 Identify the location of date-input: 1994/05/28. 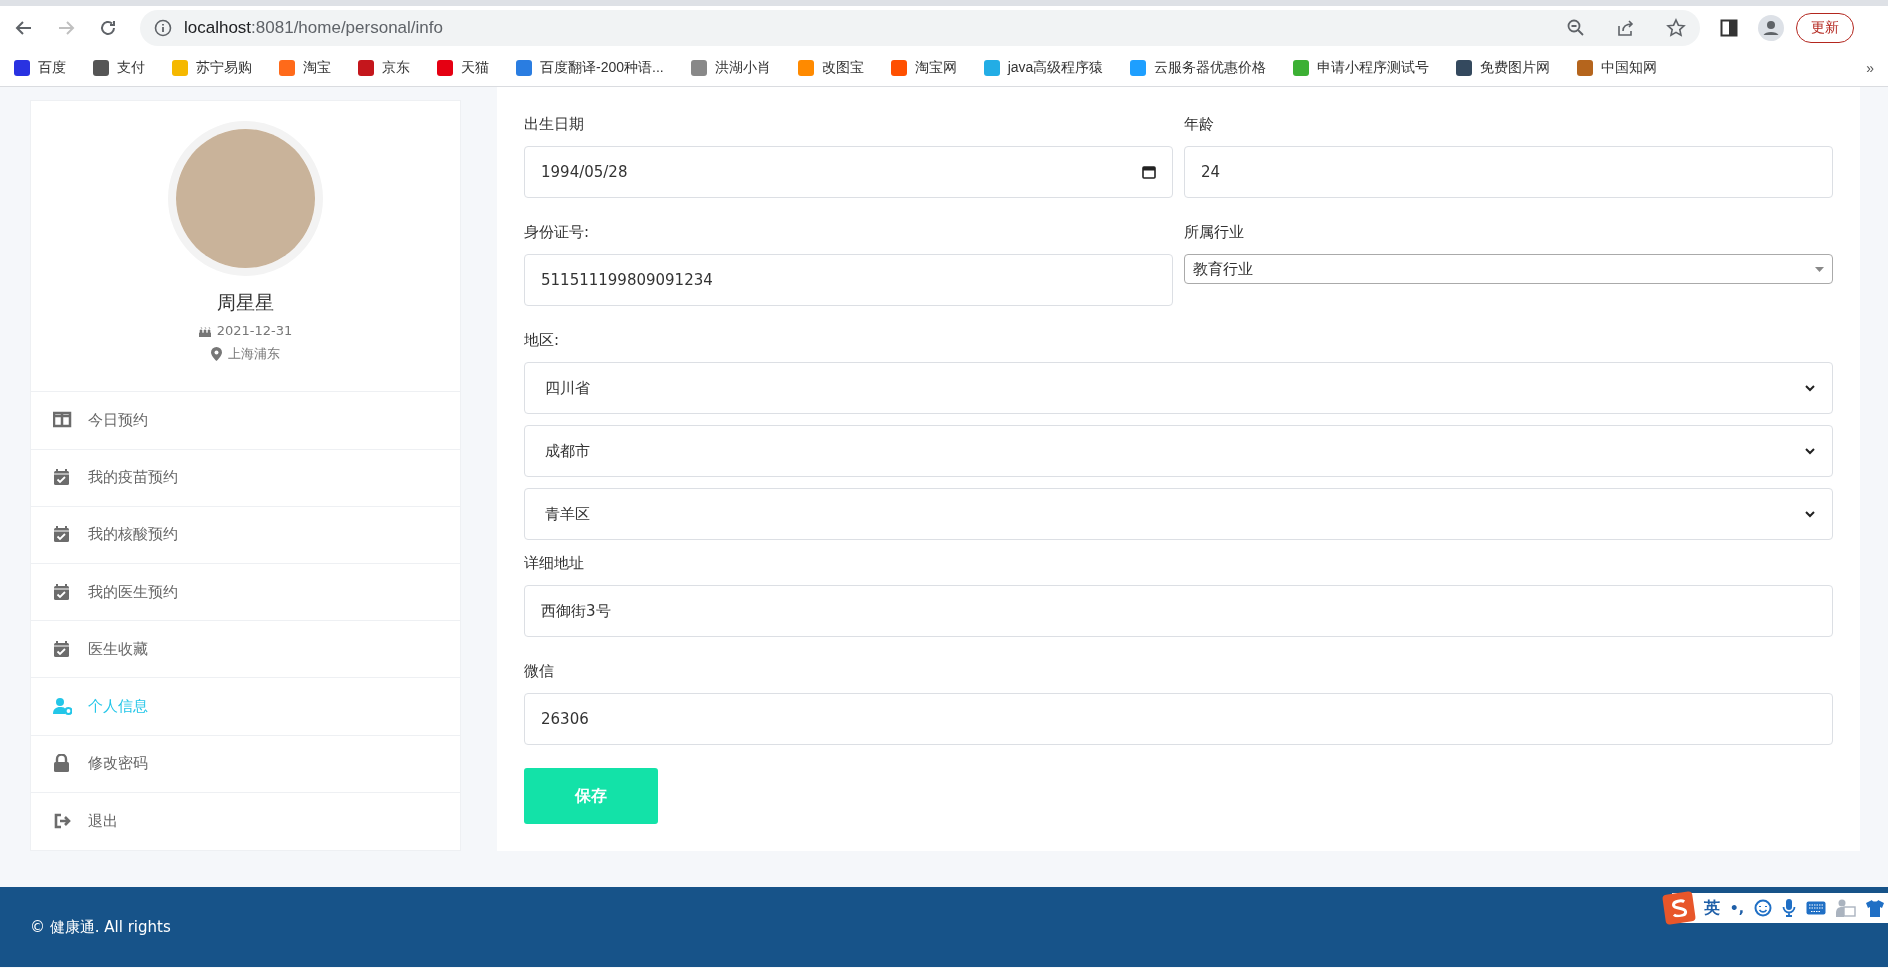
(848, 172).